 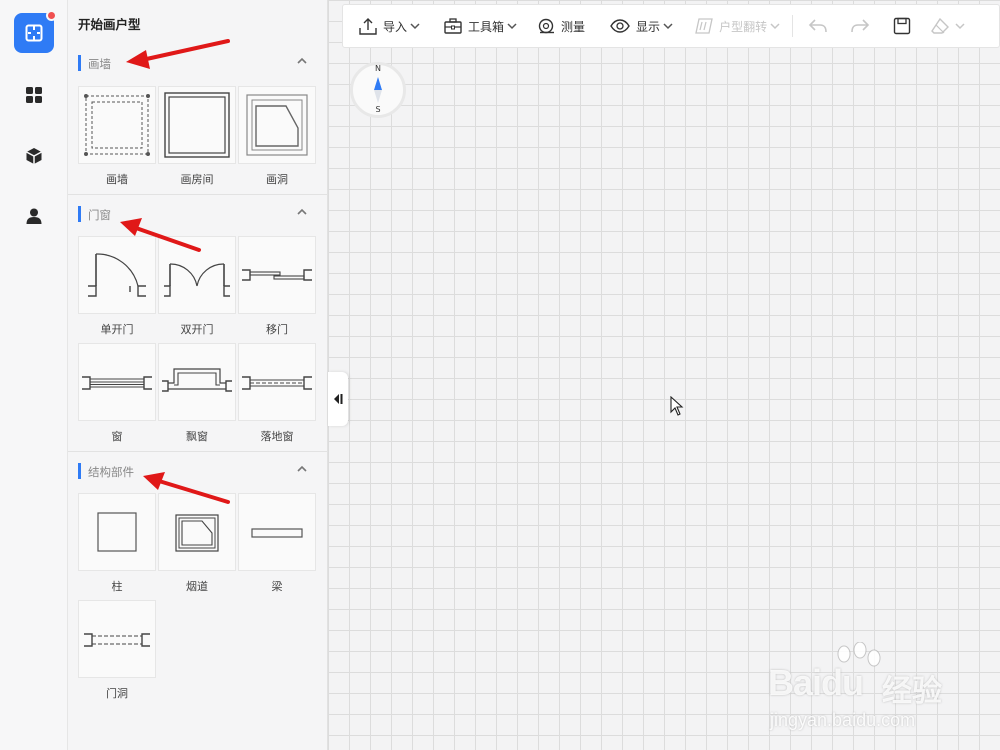 What do you see at coordinates (109, 24) in the screenshot?
I see `panel-title: 开始画户型` at bounding box center [109, 24].